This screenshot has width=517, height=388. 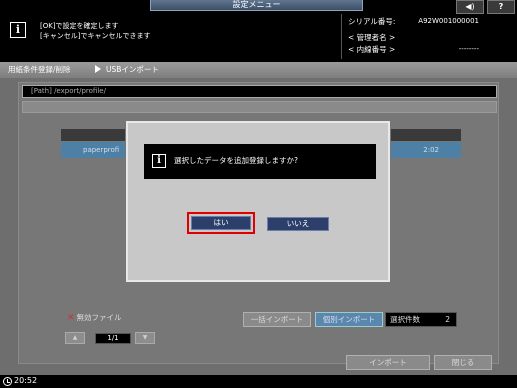 I want to click on page-up-button: ▲, so click(x=75, y=338).